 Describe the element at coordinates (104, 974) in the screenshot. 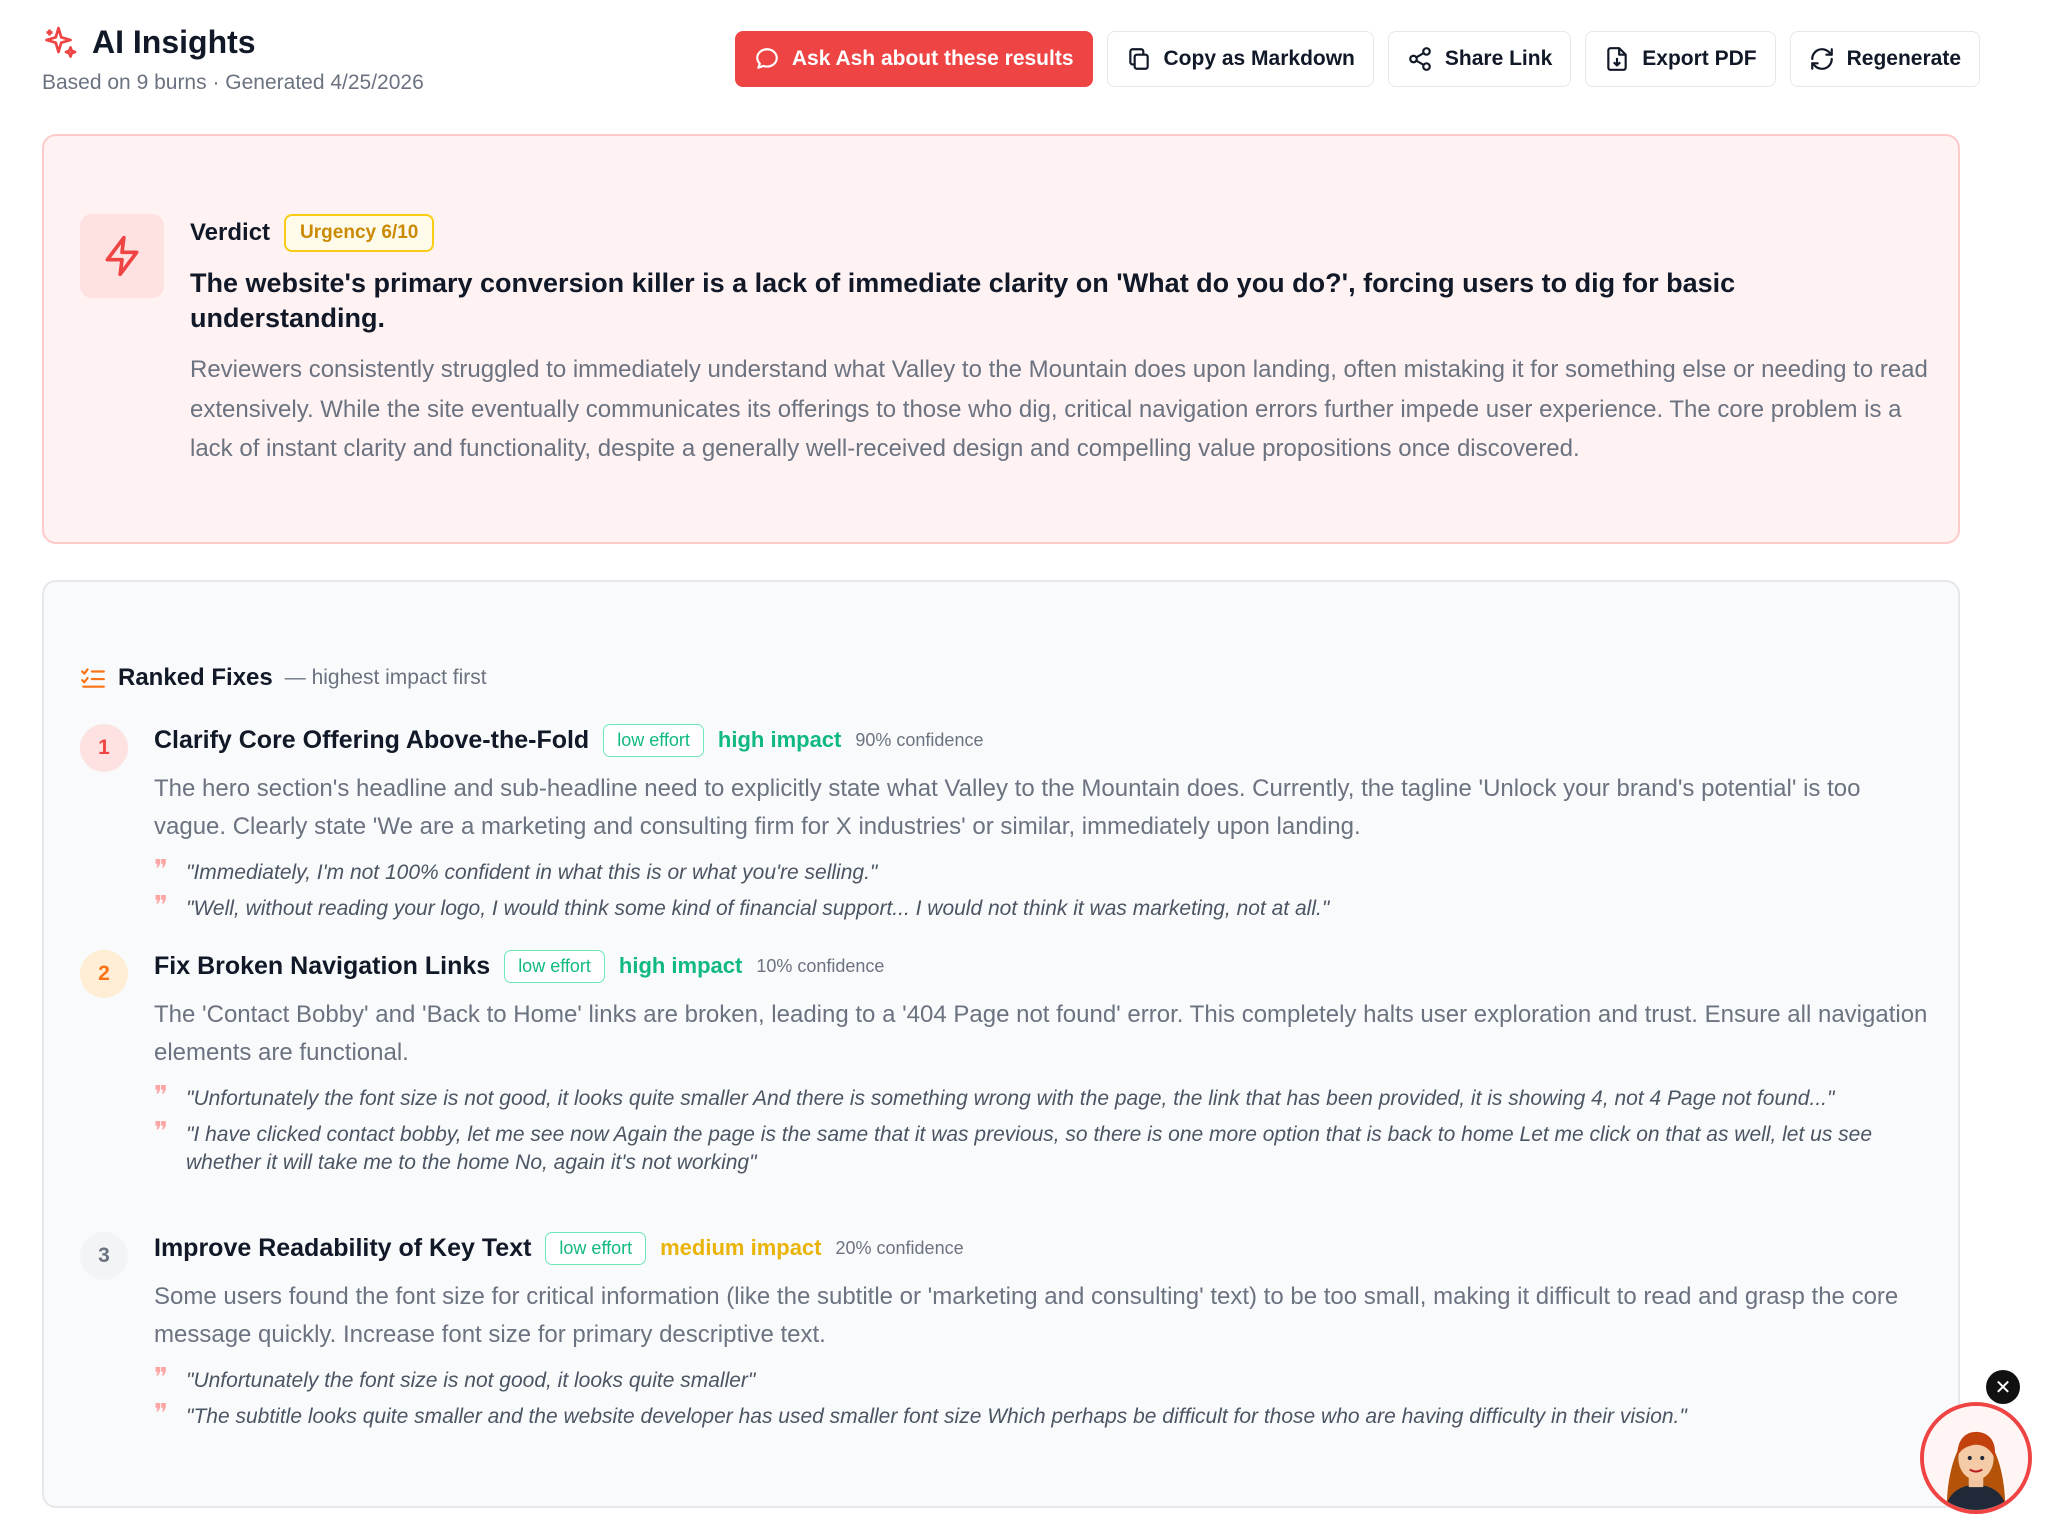

I see `fix-number: 2` at that location.